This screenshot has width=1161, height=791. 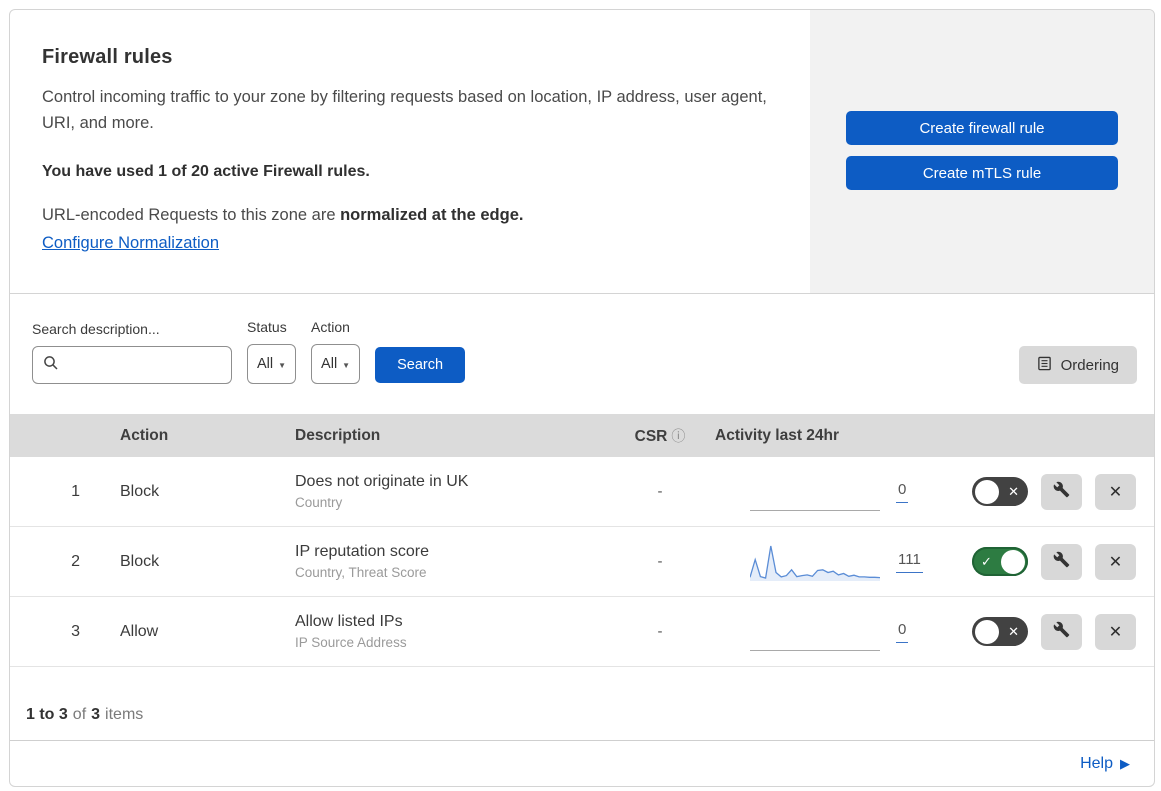 I want to click on search-input-box, so click(x=139, y=365).